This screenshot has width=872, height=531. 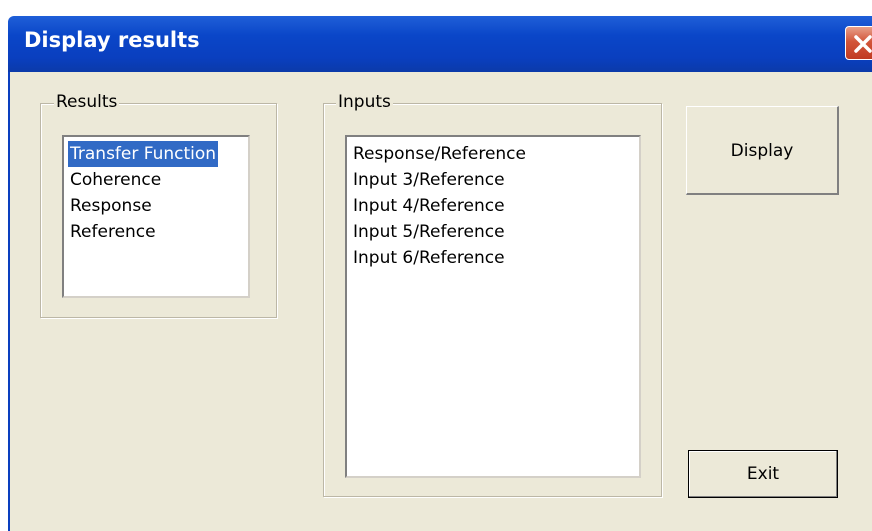 I want to click on window-title: Display results, so click(x=112, y=40).